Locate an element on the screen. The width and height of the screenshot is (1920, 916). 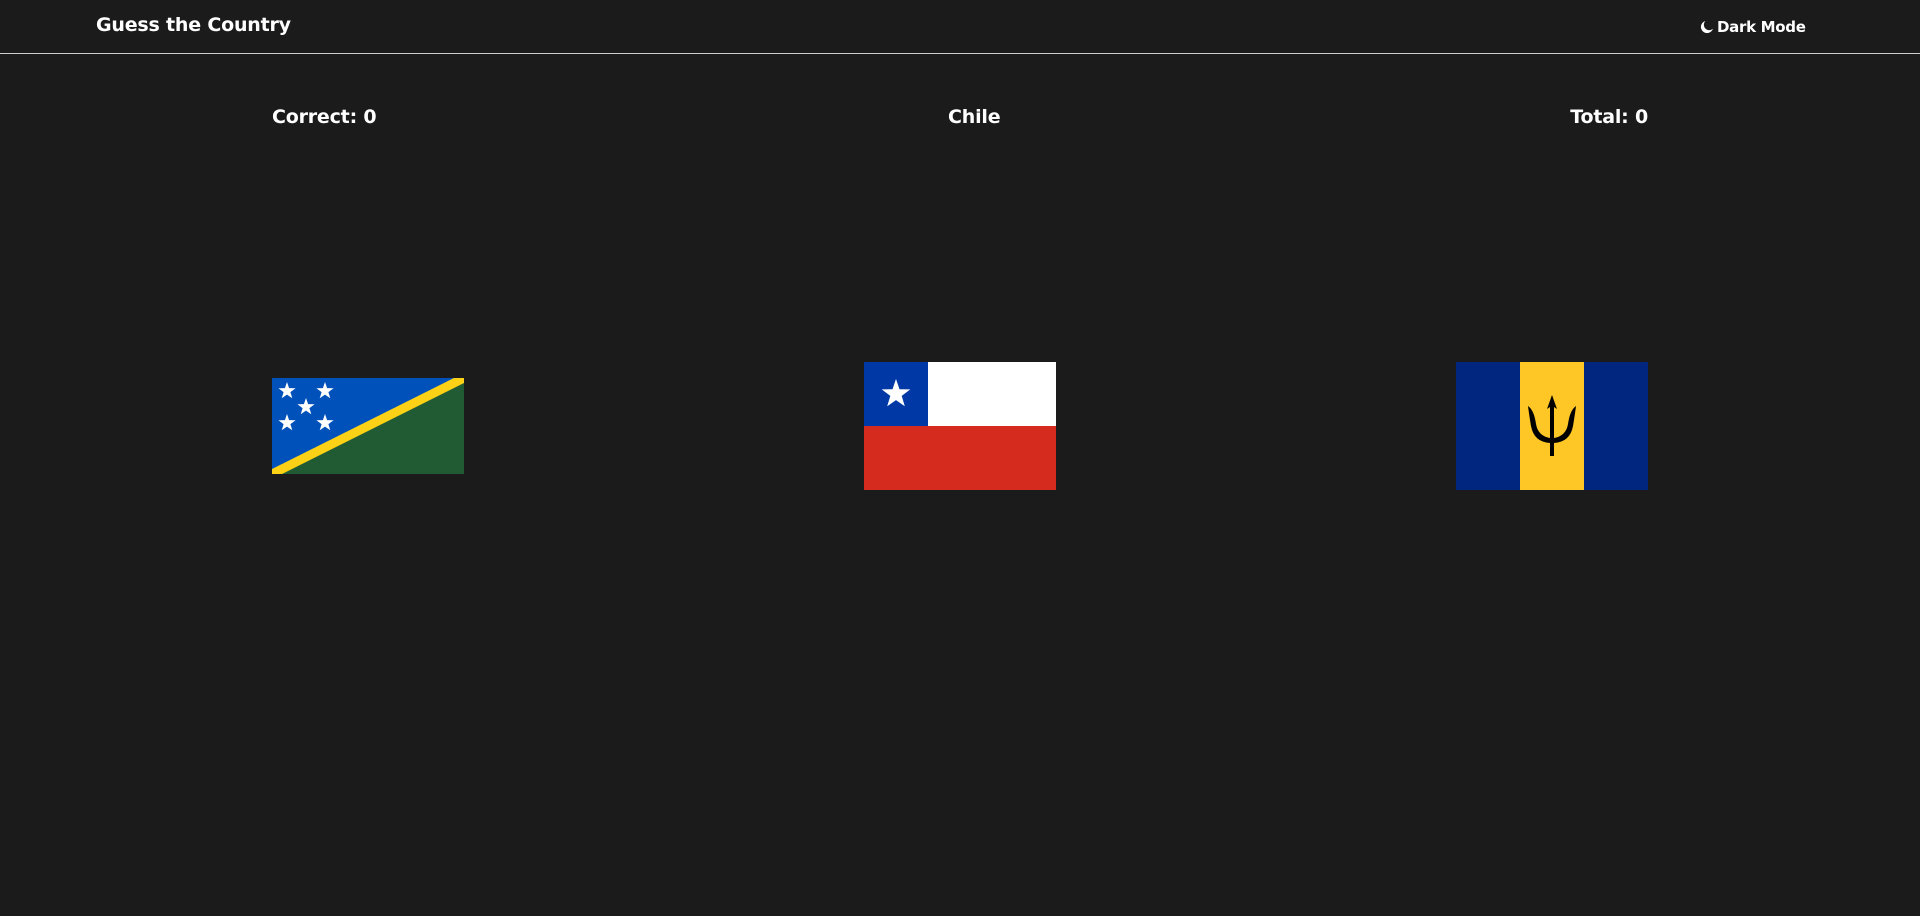
flag-option-barbados is located at coordinates (1552, 426).